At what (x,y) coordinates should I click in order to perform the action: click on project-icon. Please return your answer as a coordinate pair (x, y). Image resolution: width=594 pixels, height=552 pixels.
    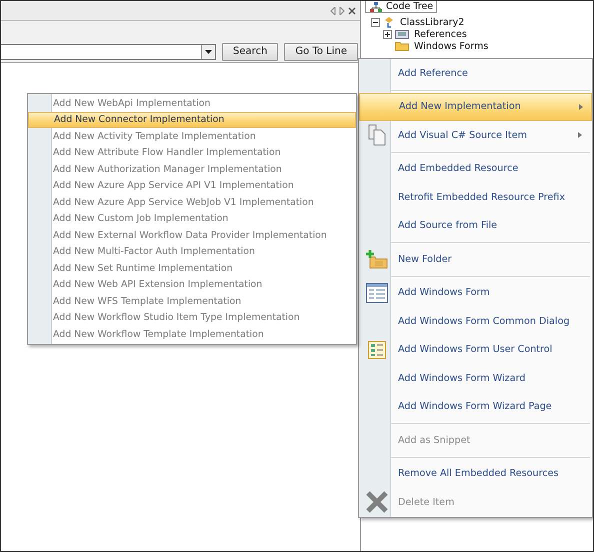
    Looking at the image, I should click on (389, 22).